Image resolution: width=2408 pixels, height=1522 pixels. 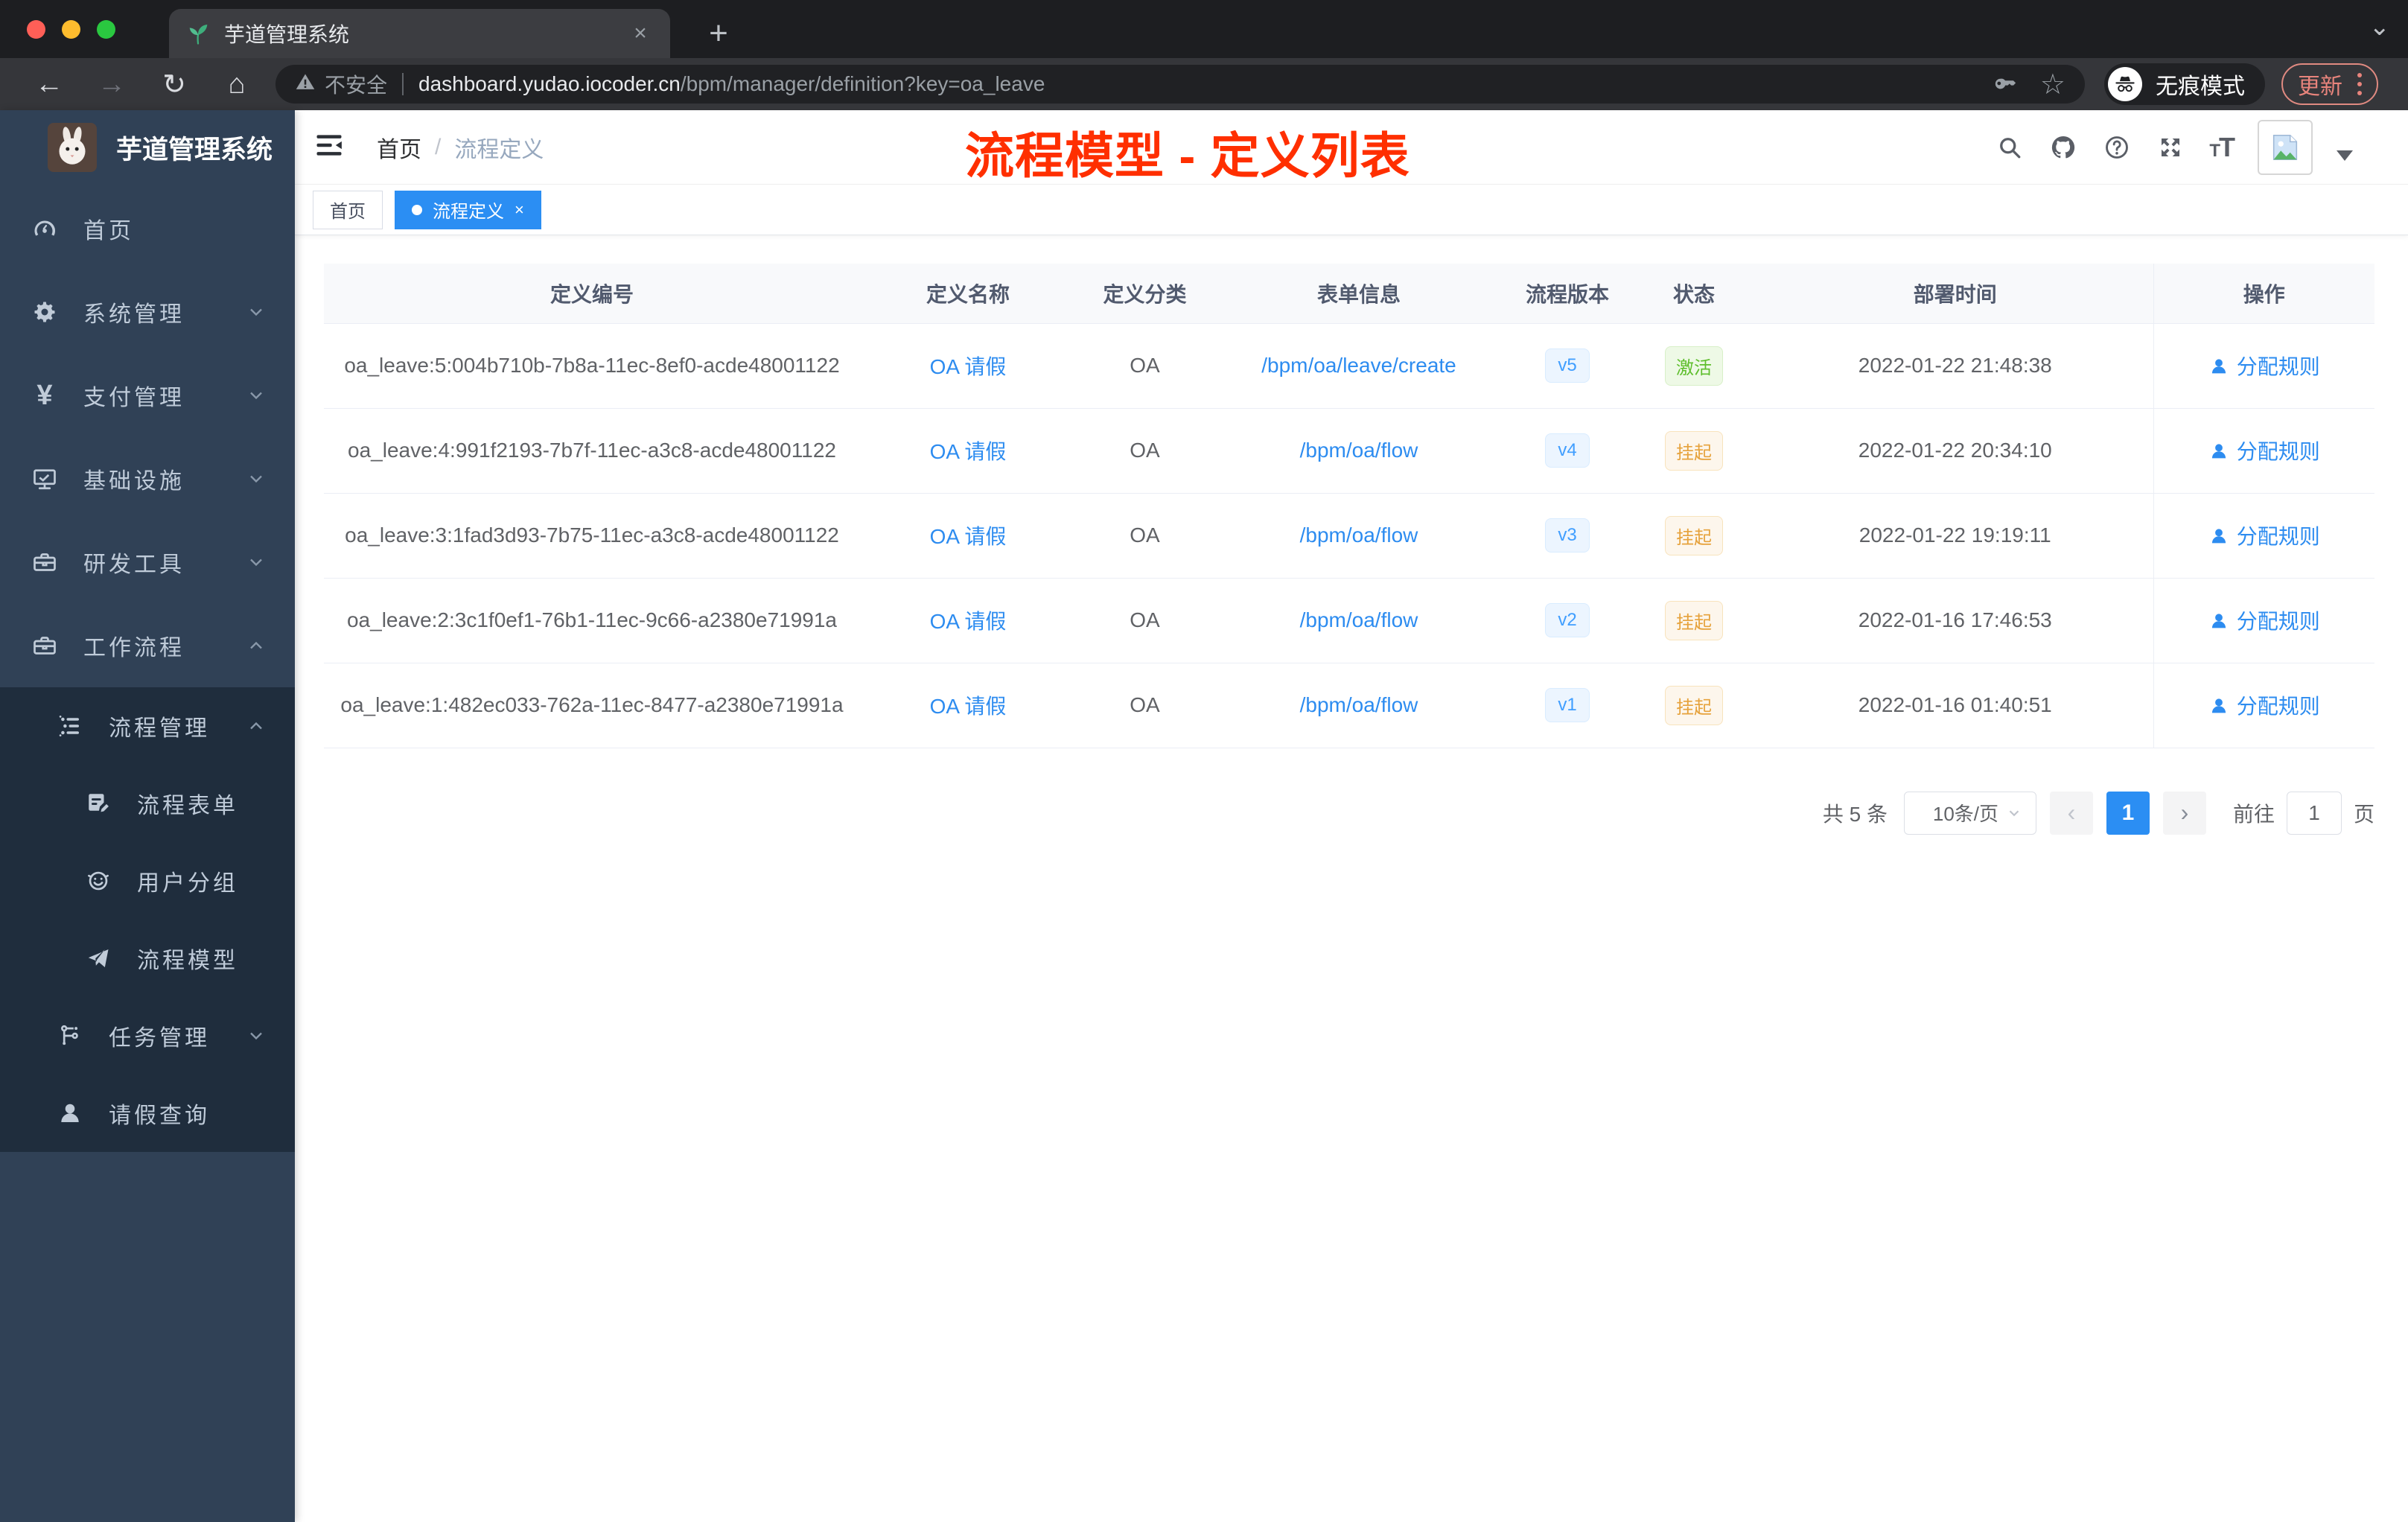 I want to click on incognito-icon, so click(x=2125, y=84).